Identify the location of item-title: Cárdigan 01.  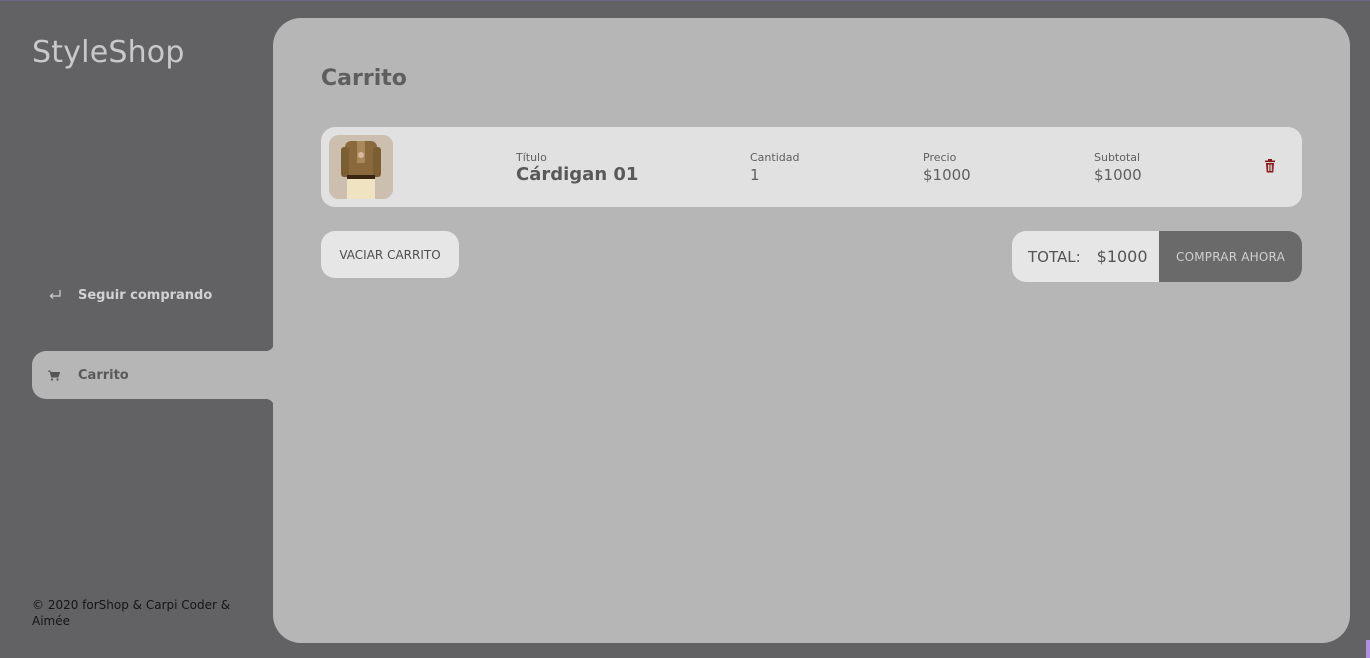
(577, 174).